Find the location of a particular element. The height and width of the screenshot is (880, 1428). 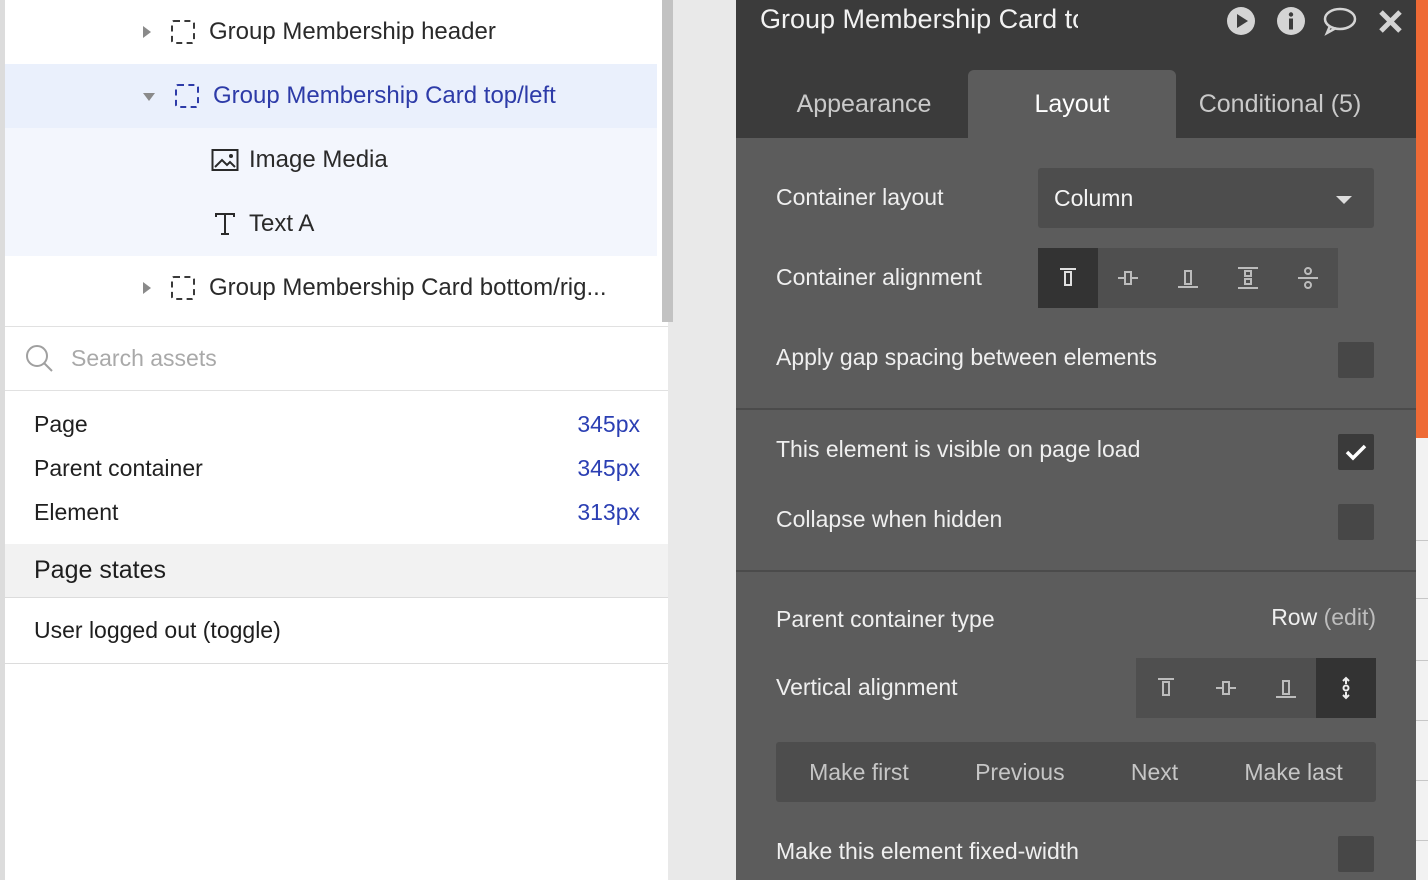

element-order-bar: Make first Previous Next Make last is located at coordinates (1076, 772).